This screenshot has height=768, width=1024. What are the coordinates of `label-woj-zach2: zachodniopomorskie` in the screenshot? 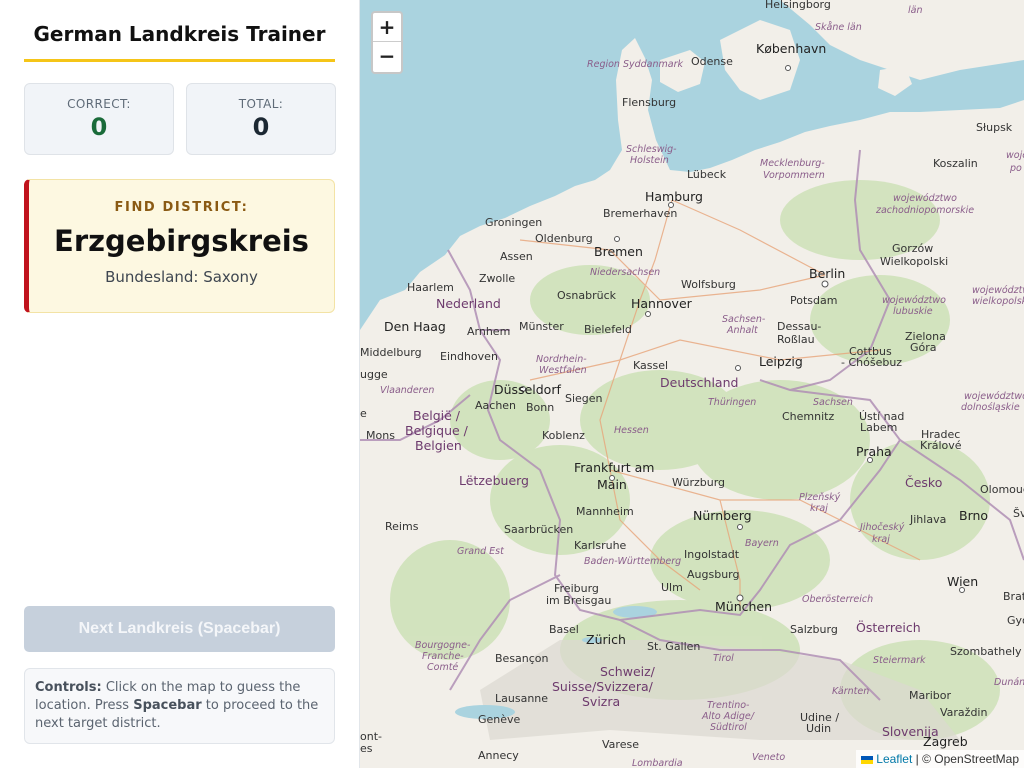 It's located at (924, 210).